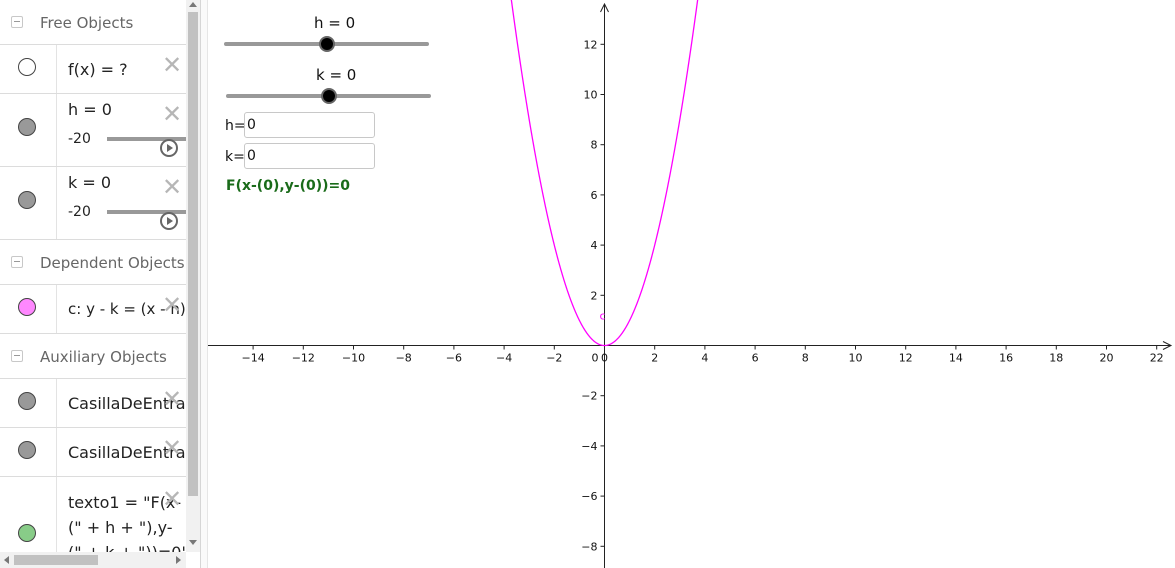  Describe the element at coordinates (589, 446) in the screenshot. I see `y-tick-label: −4` at that location.